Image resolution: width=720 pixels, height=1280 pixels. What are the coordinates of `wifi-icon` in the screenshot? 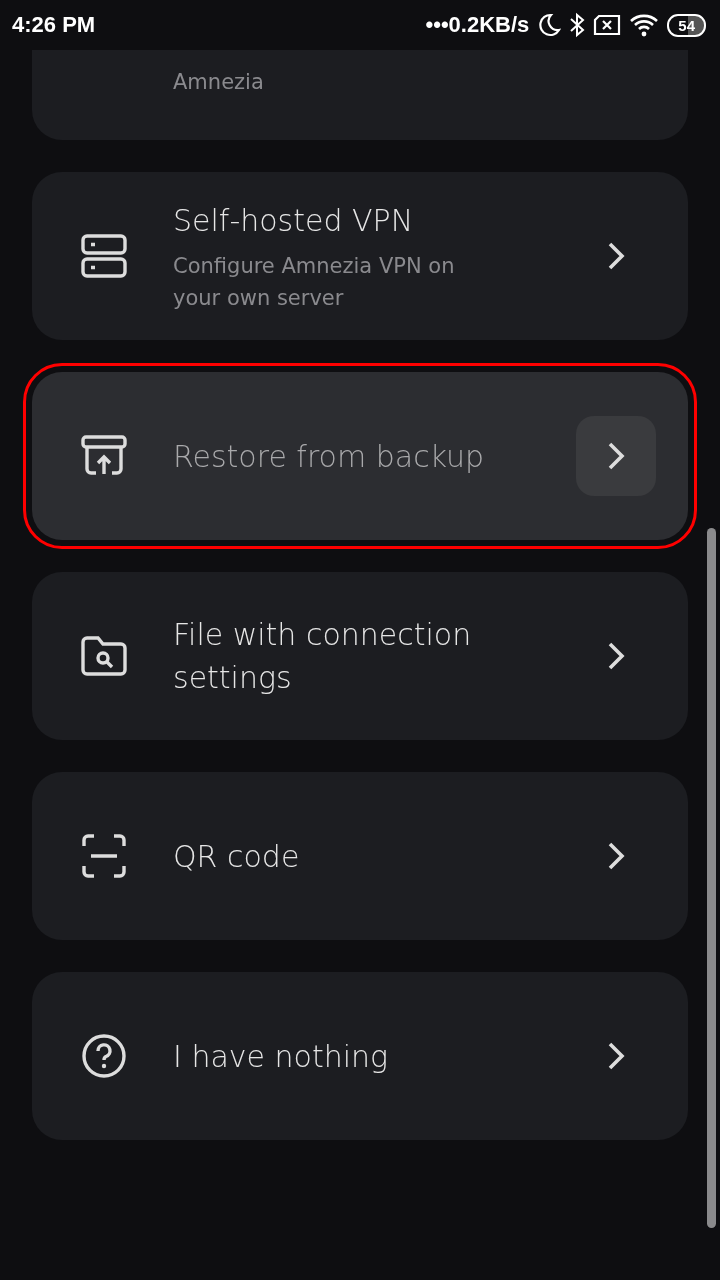 It's located at (644, 25).